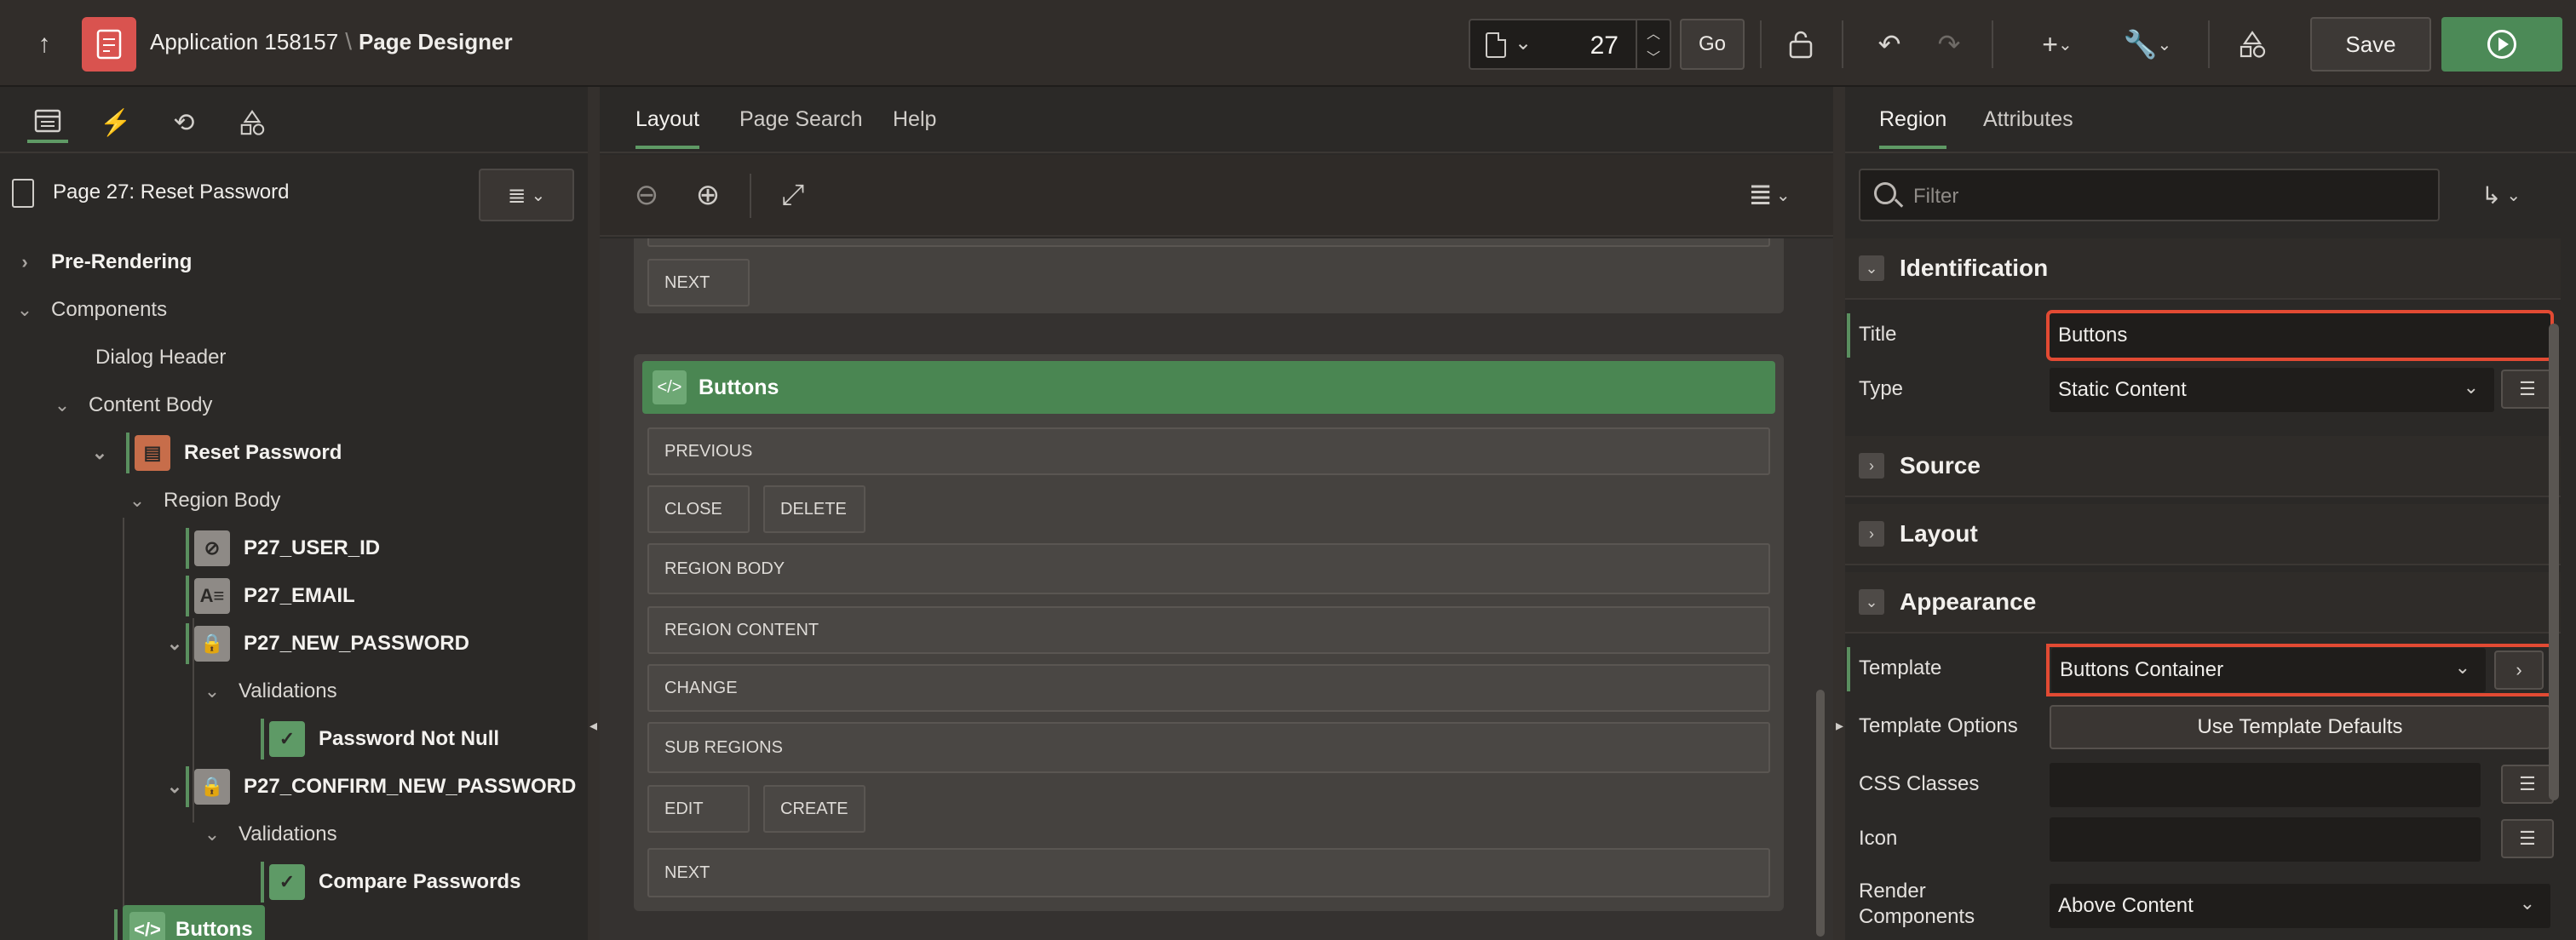 This screenshot has height=940, width=2576. Describe the element at coordinates (1840, 726) in the screenshot. I see `collapse-right-icon: ▸` at that location.